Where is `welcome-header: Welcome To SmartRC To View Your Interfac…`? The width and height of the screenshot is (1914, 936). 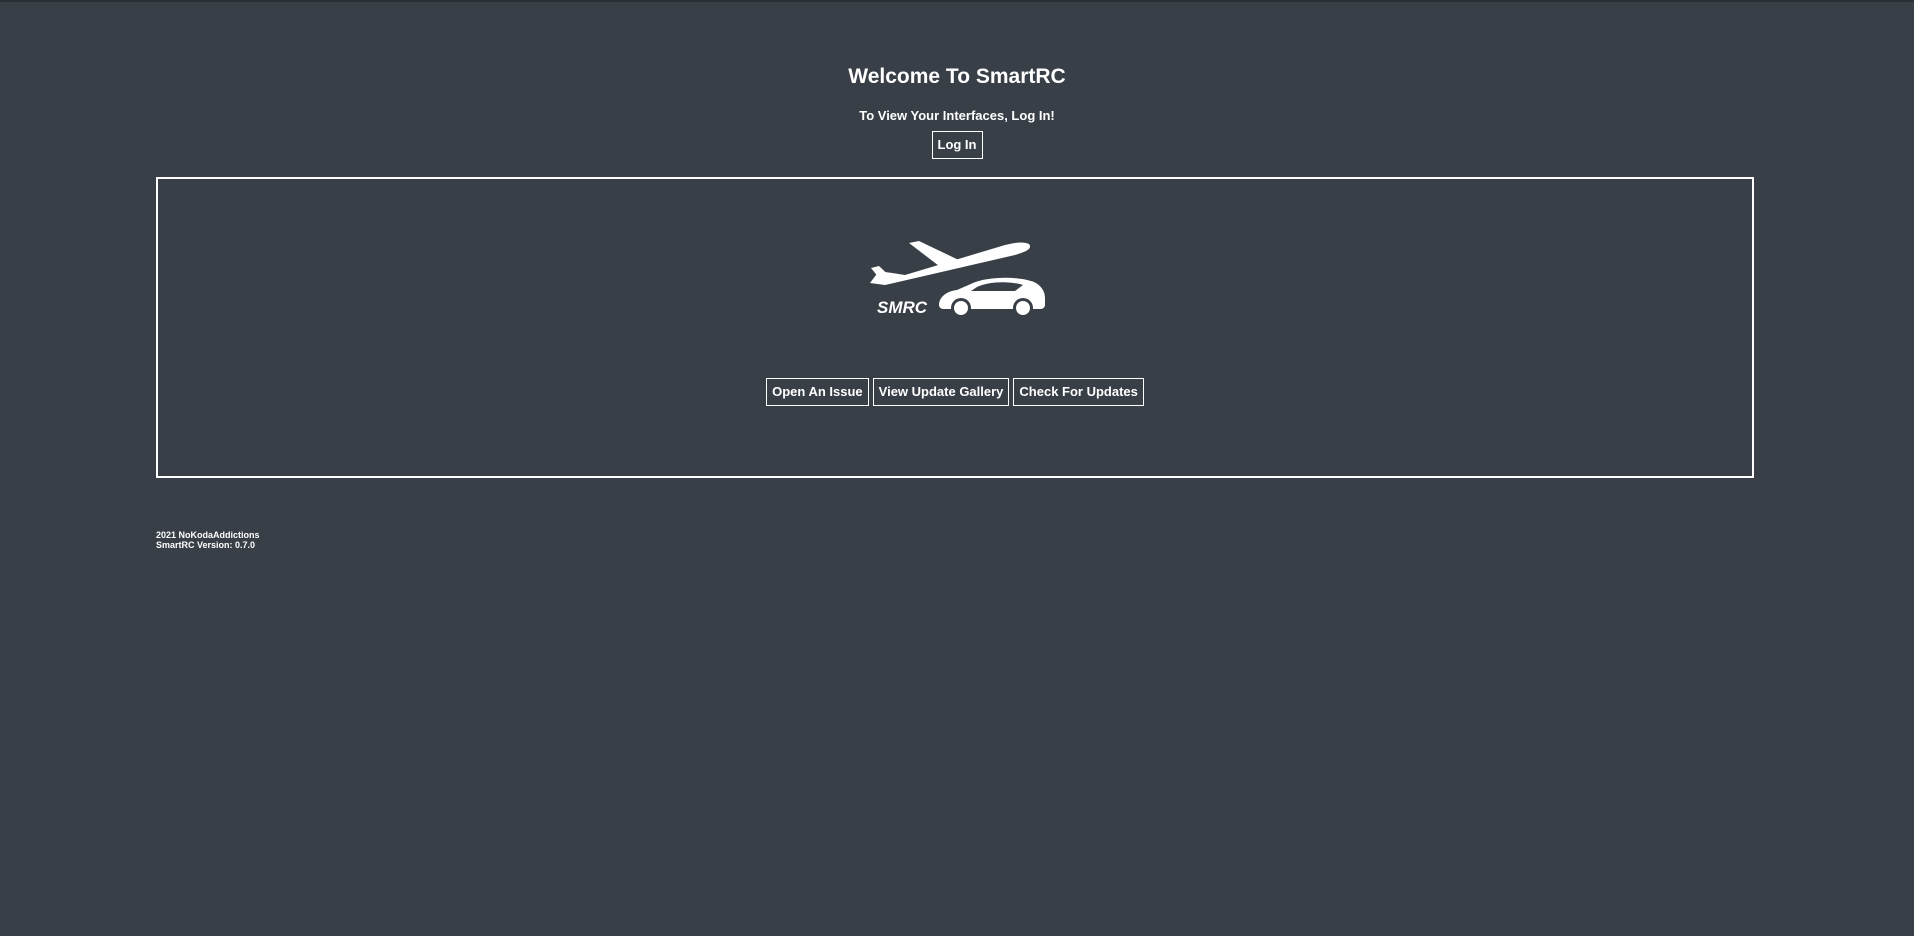 welcome-header: Welcome To SmartRC To View Your Interfac… is located at coordinates (957, 111).